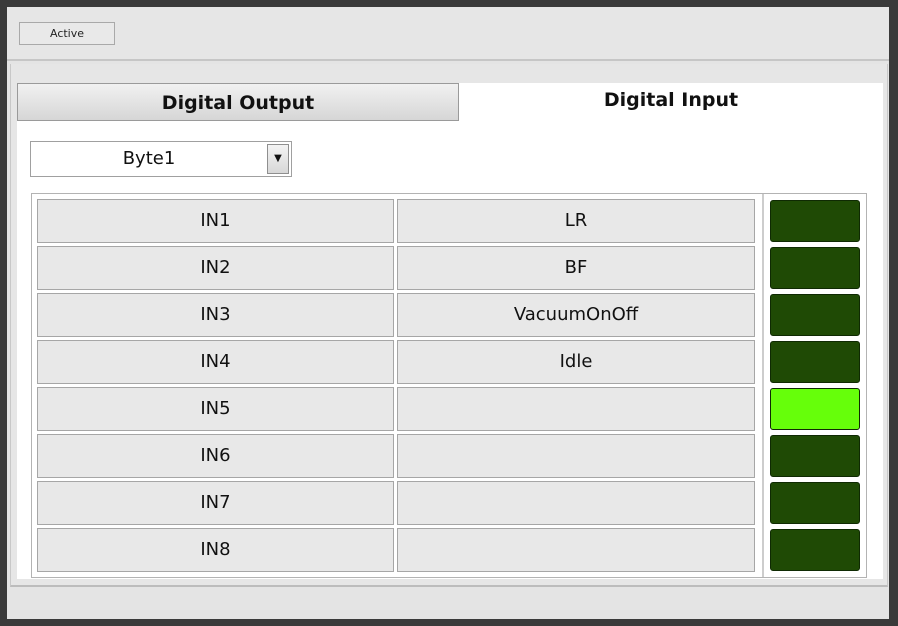 The image size is (898, 626). I want to click on input-name-cell: VacuumOnOff, so click(576, 315).